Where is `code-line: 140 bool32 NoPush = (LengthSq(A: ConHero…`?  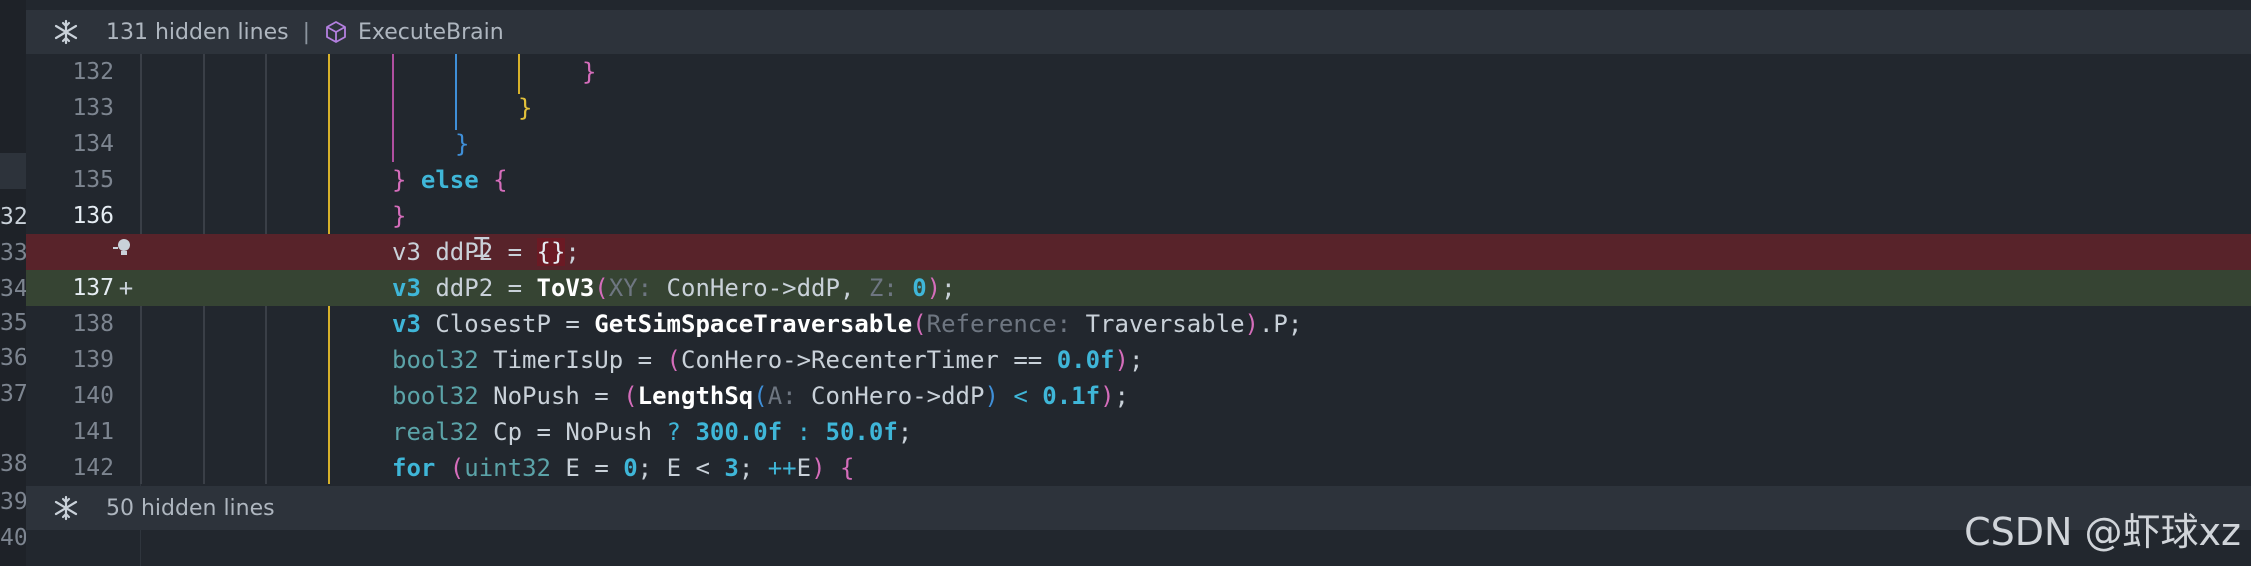
code-line: 140 bool32 NoPush = (LengthSq(A: ConHero… is located at coordinates (1138, 396).